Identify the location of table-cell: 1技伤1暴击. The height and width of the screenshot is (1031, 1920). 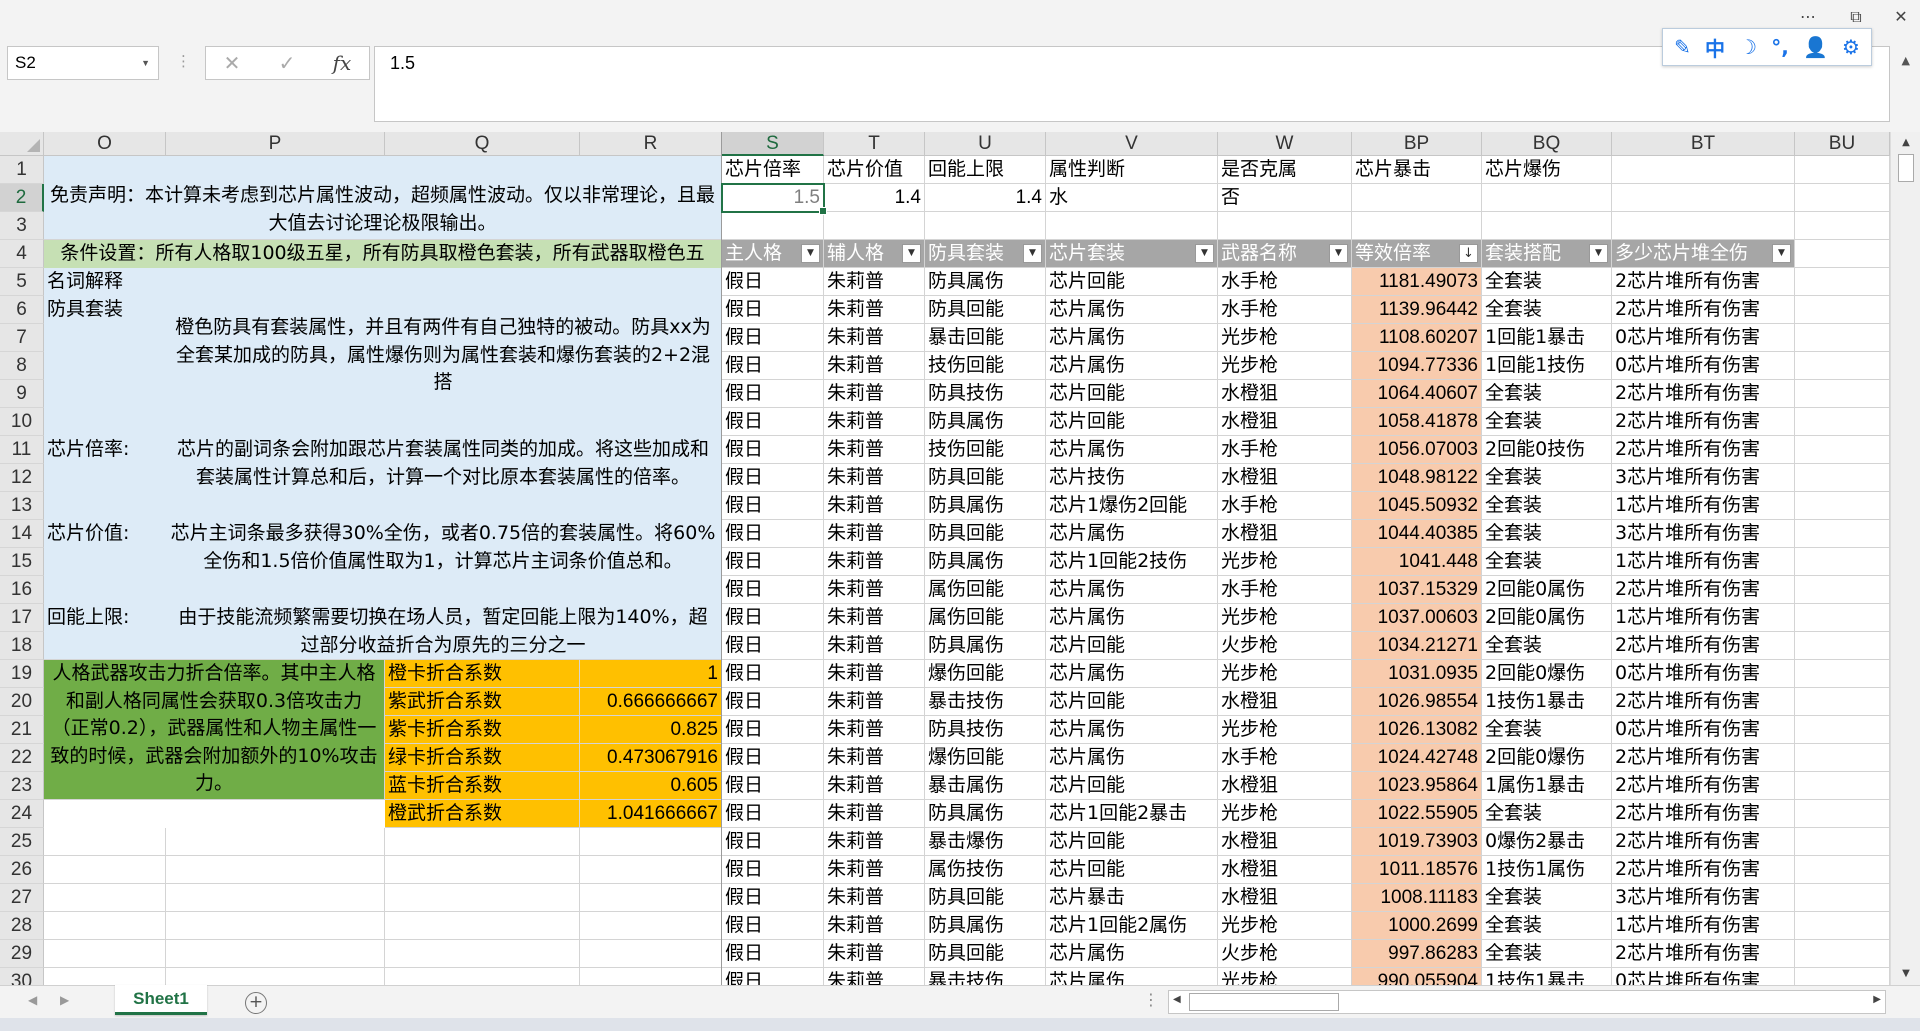
(1547, 976).